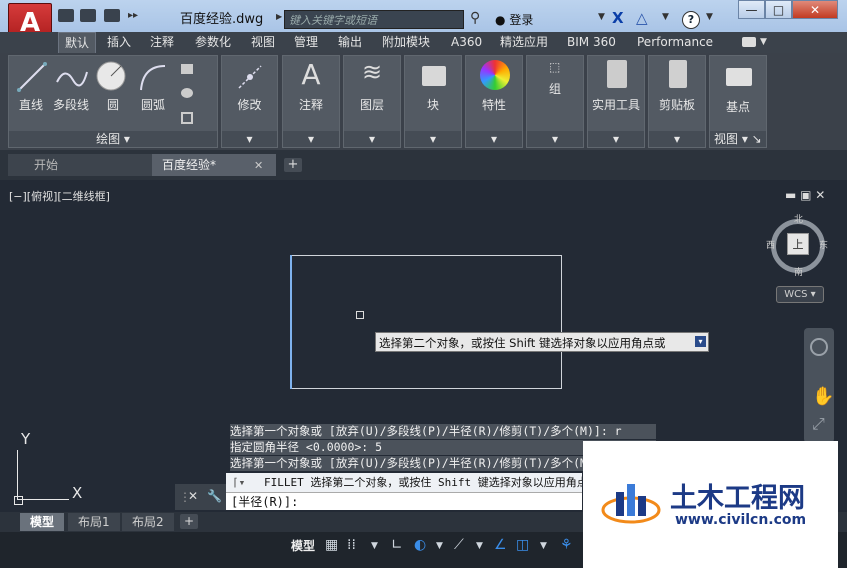  What do you see at coordinates (113, 139) in the screenshot?
I see `panel-draw-title: 绘图 ▾` at bounding box center [113, 139].